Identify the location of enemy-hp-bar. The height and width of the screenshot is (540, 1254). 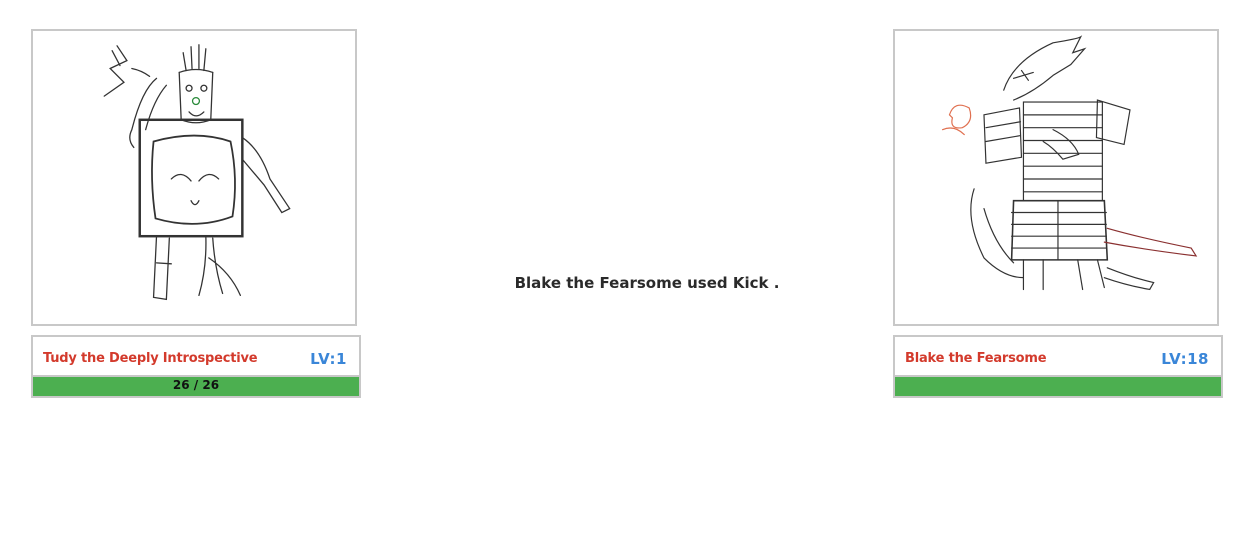
(1058, 385).